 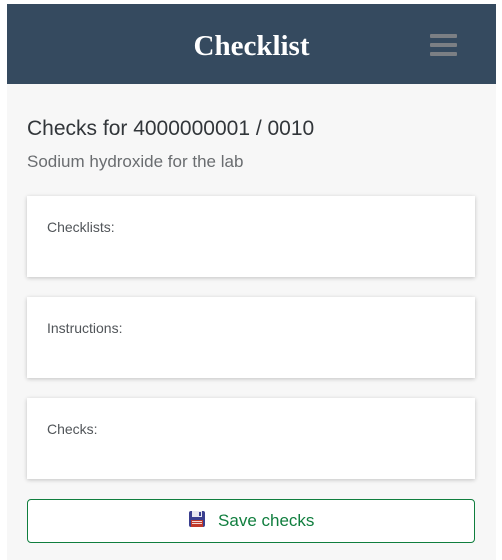 I want to click on instructions-label: Instructions:, so click(x=85, y=328).